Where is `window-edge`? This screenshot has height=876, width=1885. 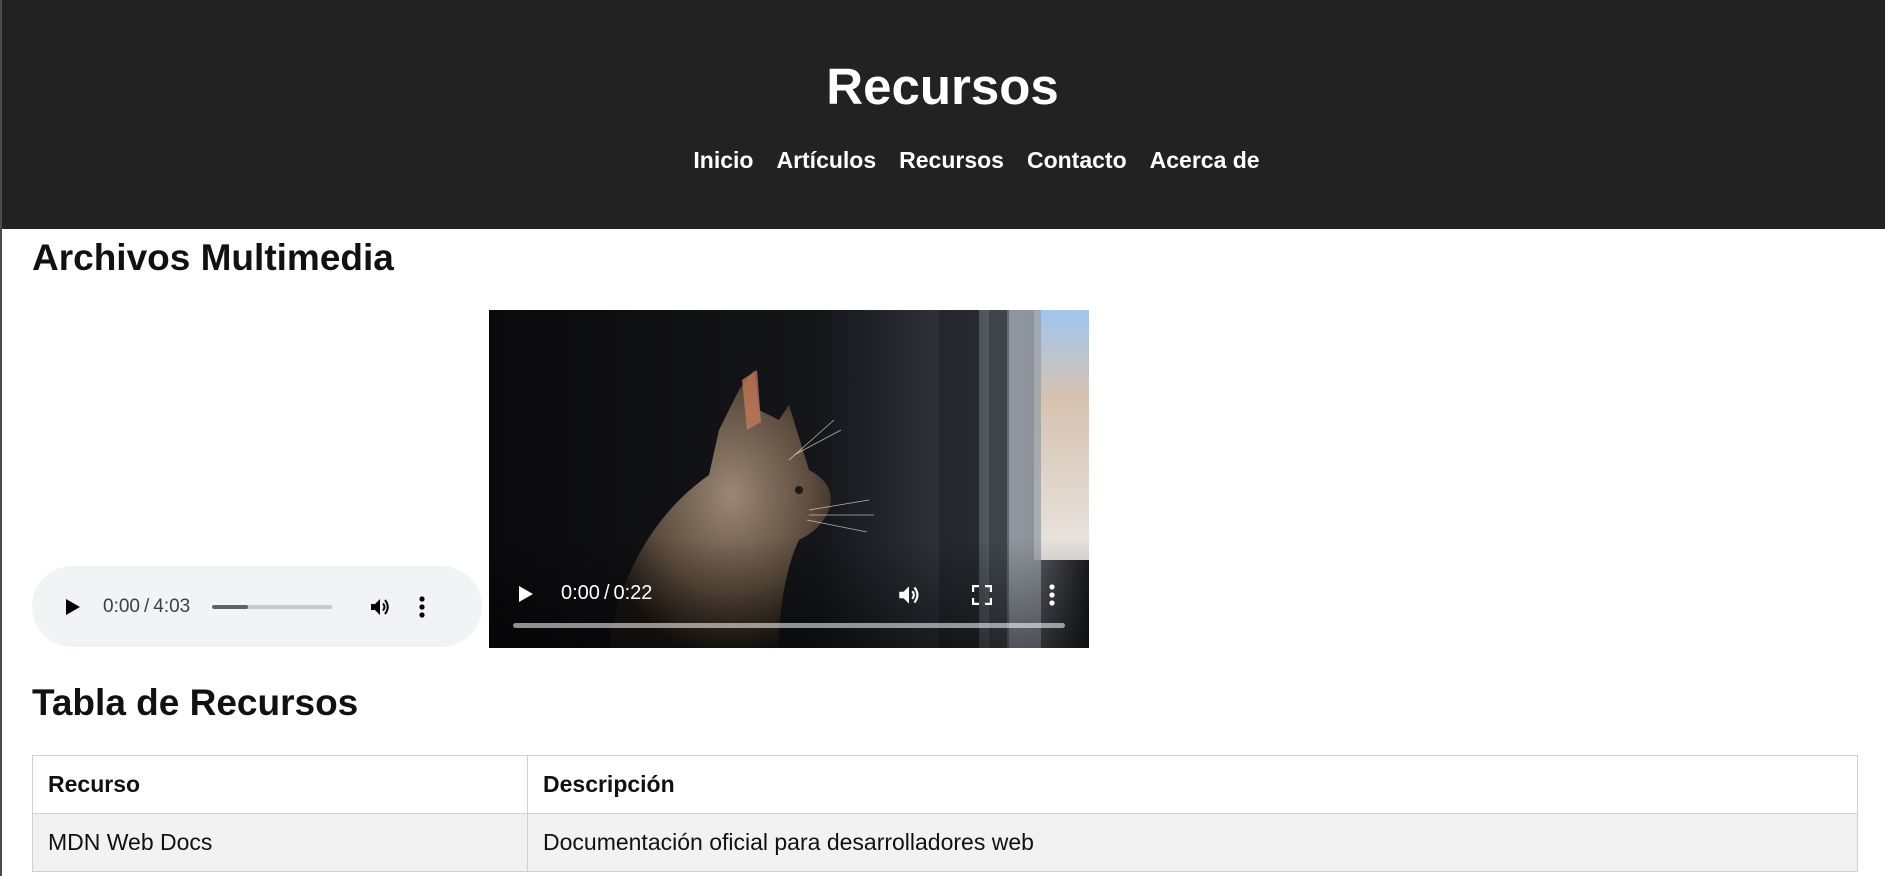
window-edge is located at coordinates (1, 438).